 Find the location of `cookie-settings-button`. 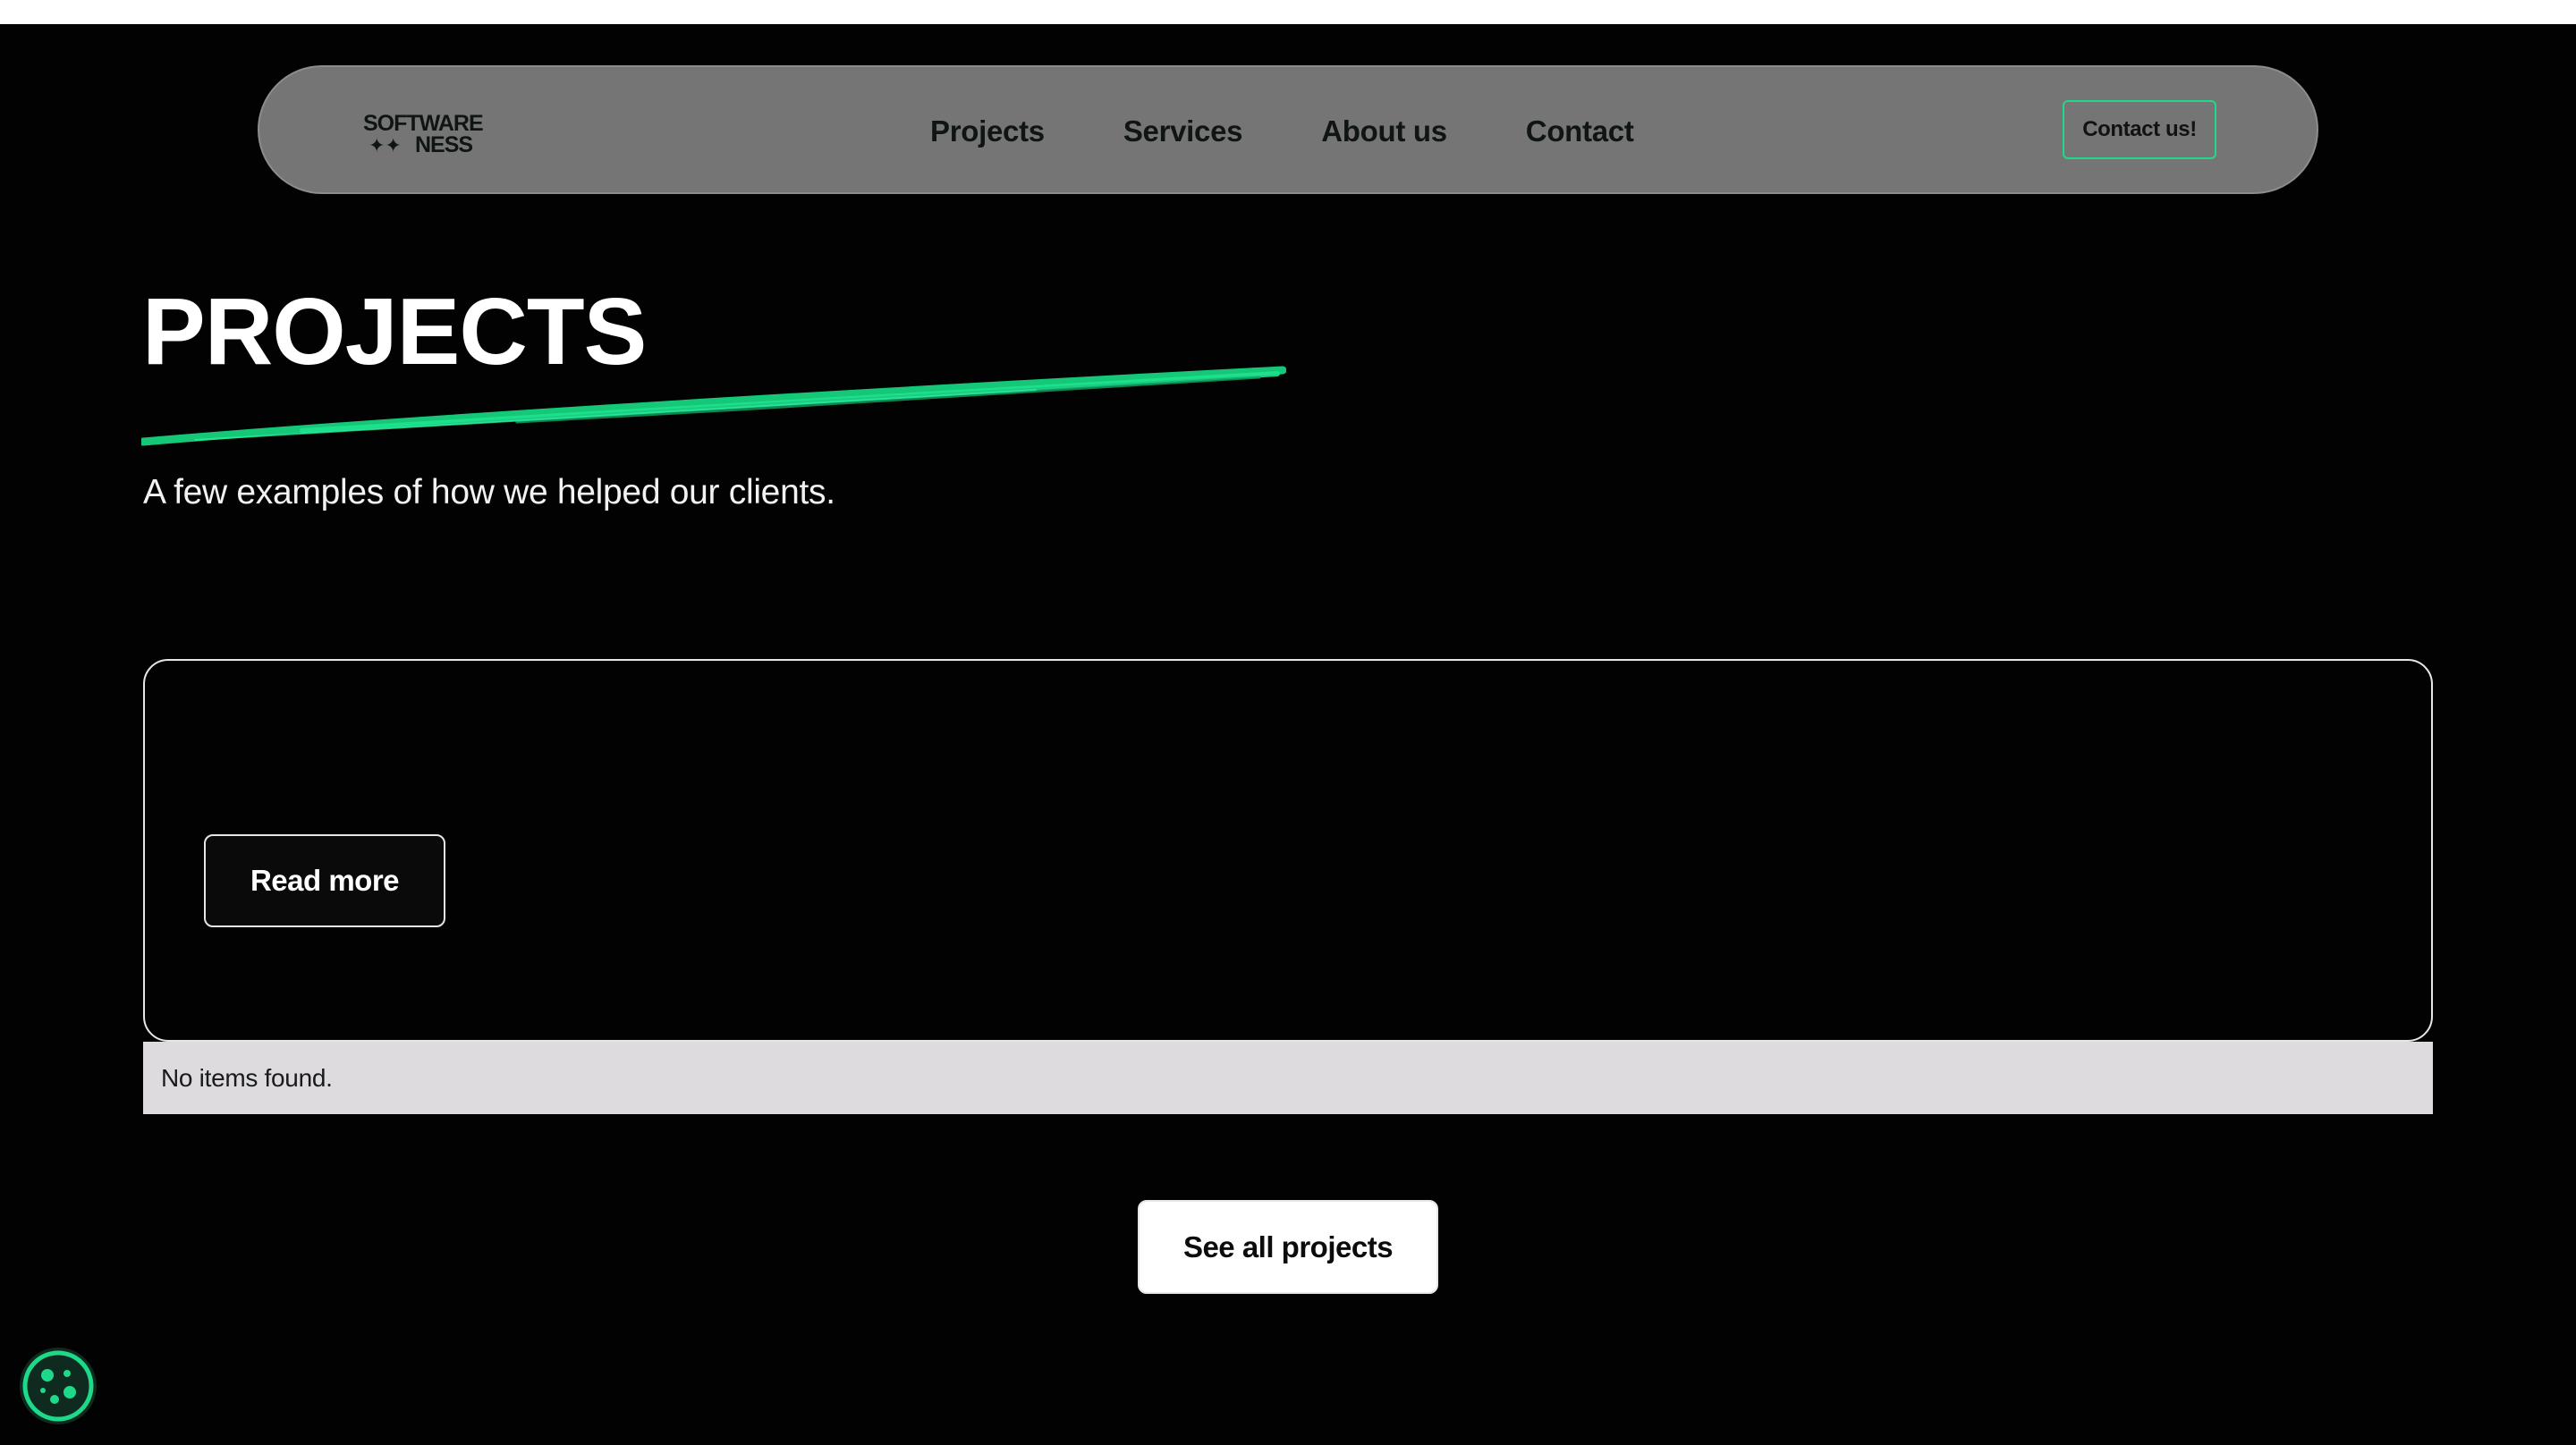

cookie-settings-button is located at coordinates (58, 1386).